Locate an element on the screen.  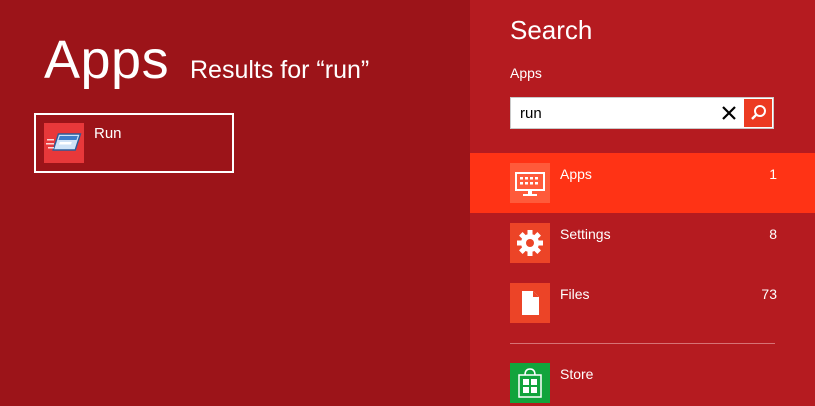
clear-search-button is located at coordinates (729, 113).